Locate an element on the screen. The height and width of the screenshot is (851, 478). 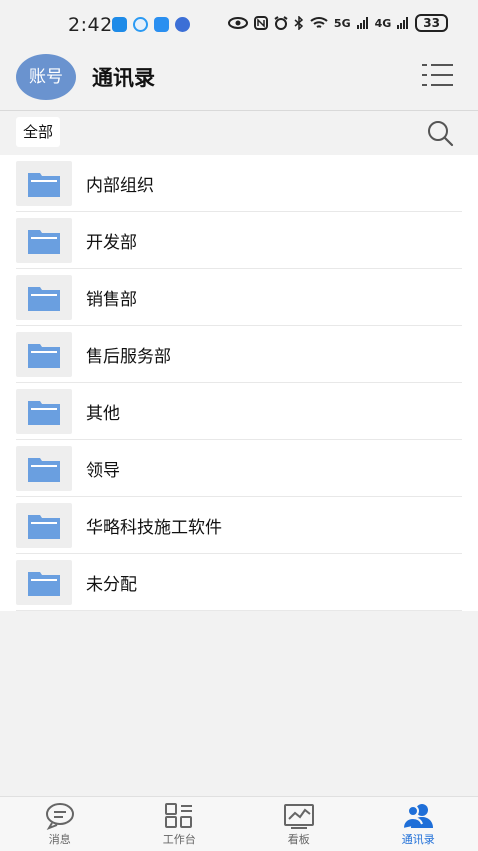
signal-5g: 5G is located at coordinates (342, 23).